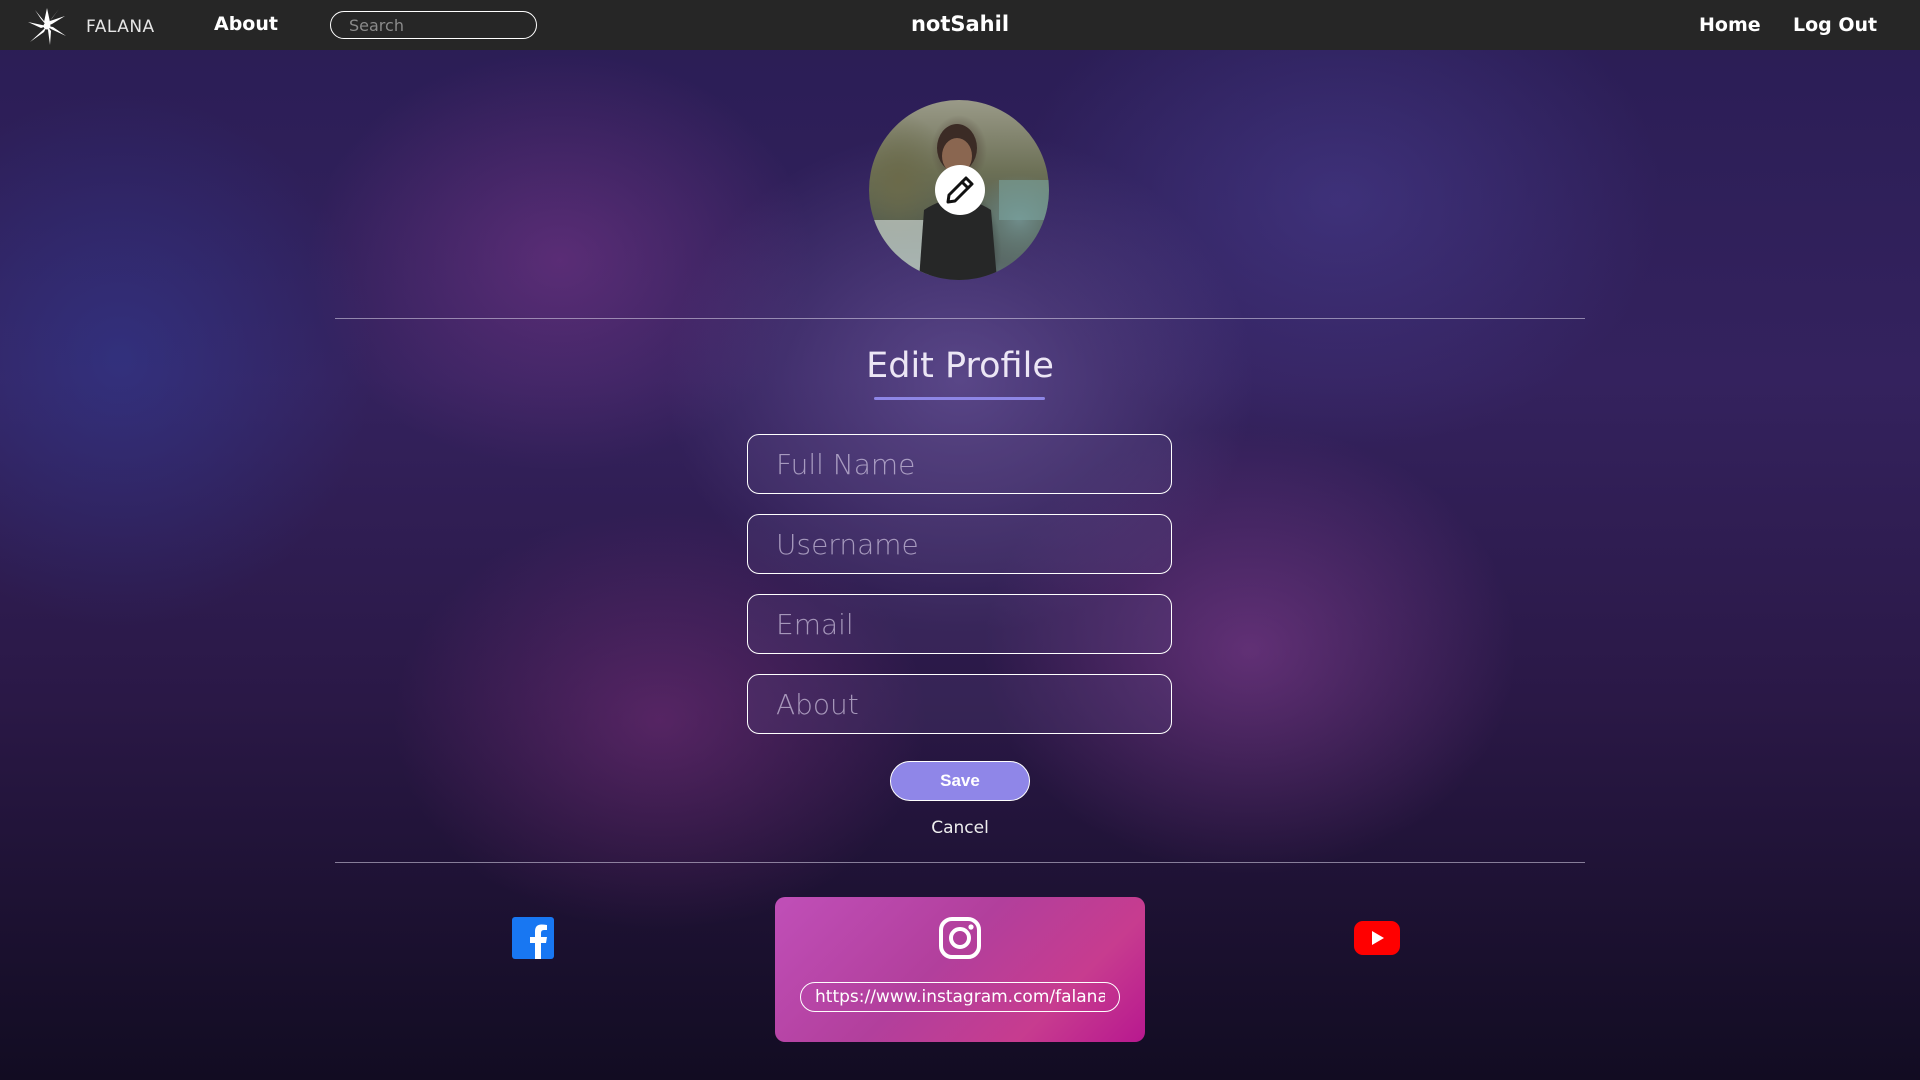  I want to click on page-title: Edit Profile, so click(960, 366).